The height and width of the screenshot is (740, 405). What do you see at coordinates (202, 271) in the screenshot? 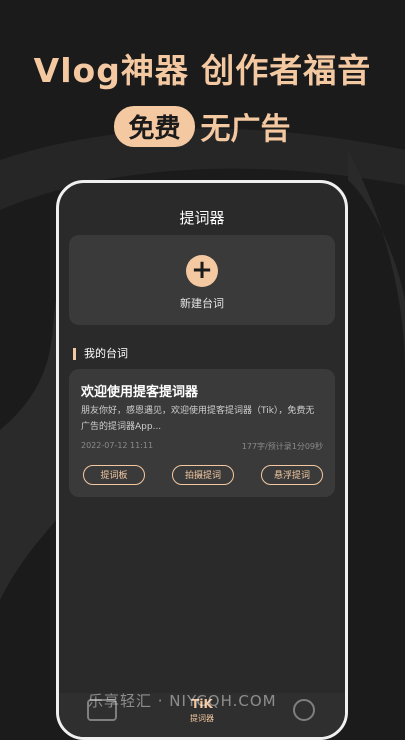
I see `plus-icon: +` at bounding box center [202, 271].